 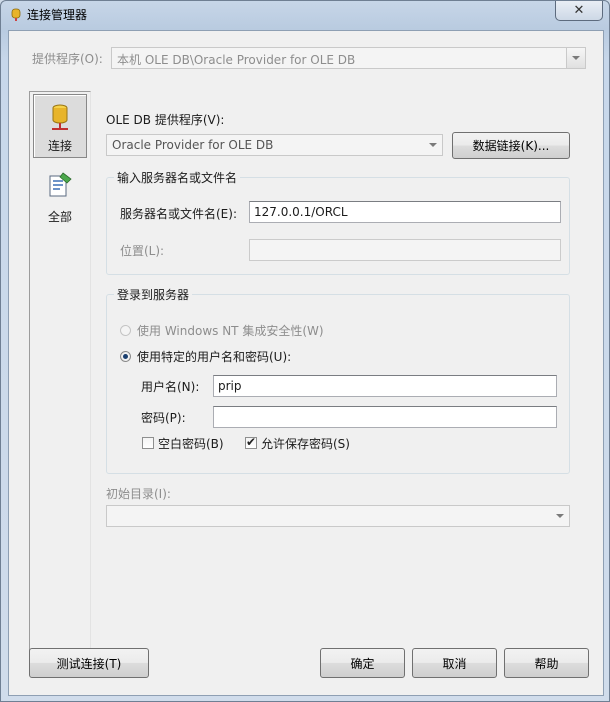 What do you see at coordinates (230, 331) in the screenshot?
I see `windows-auth-label: 使用 Windows NT 集成安全性(W)` at bounding box center [230, 331].